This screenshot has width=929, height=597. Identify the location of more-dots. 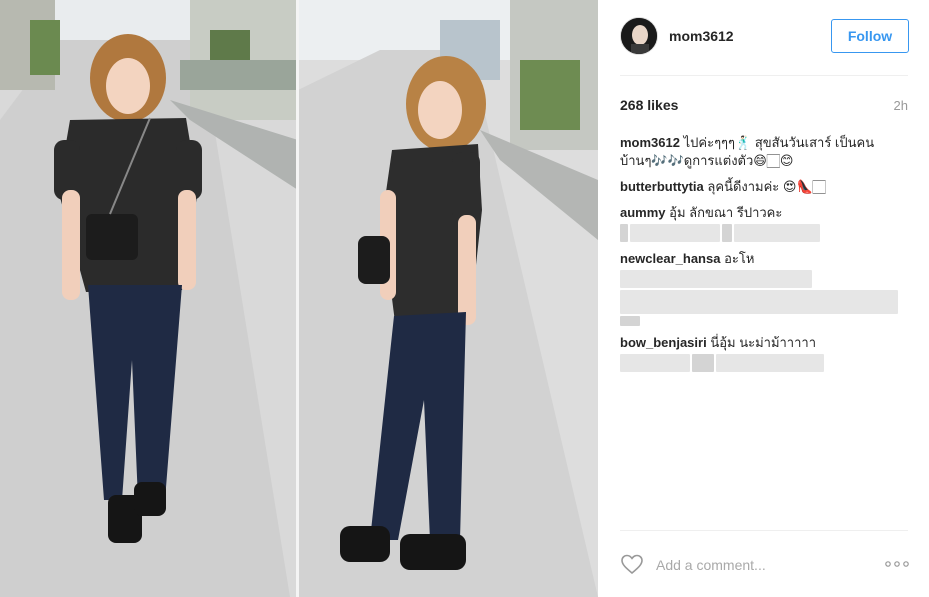
(897, 564).